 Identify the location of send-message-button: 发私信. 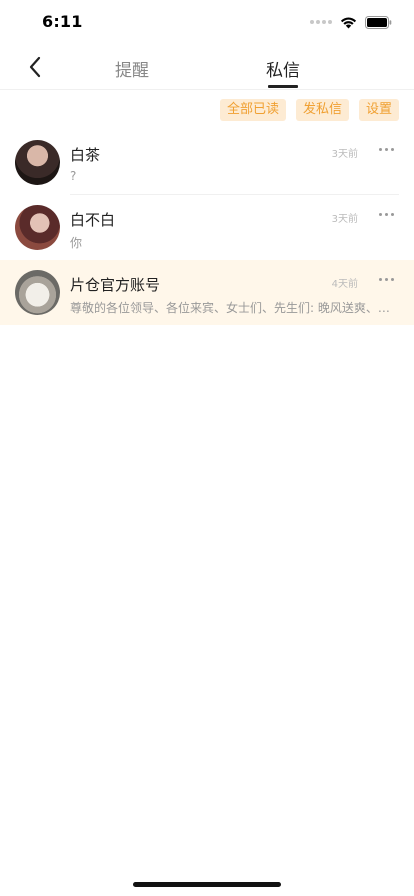
(322, 110).